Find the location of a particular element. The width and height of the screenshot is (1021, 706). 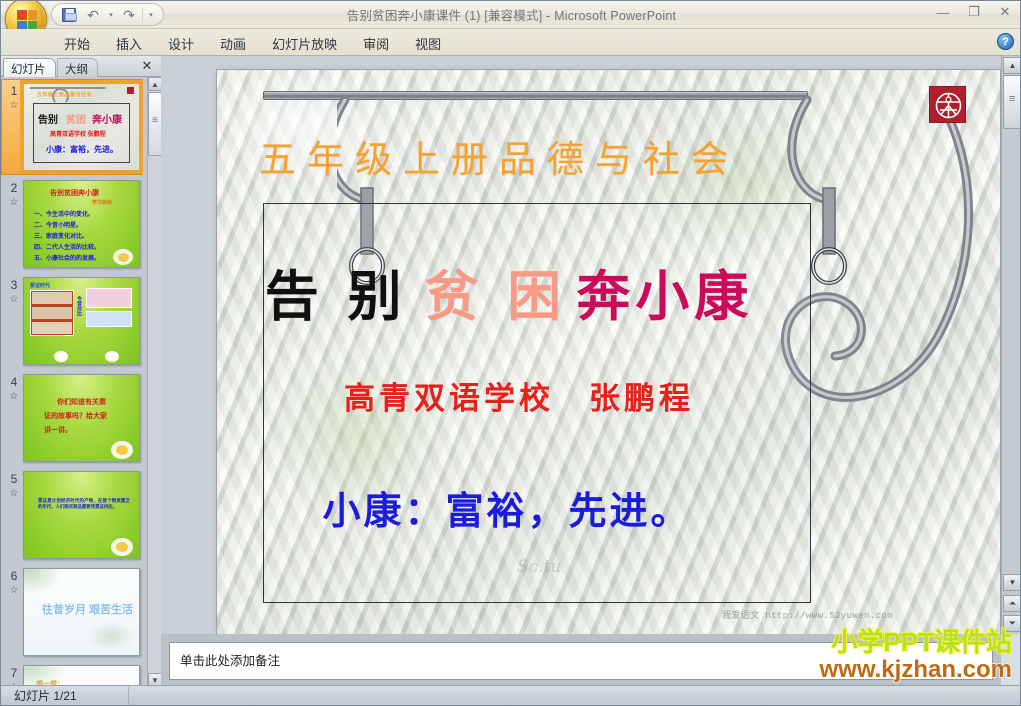

window-controls: — ❐ ✕ is located at coordinates (974, 12).